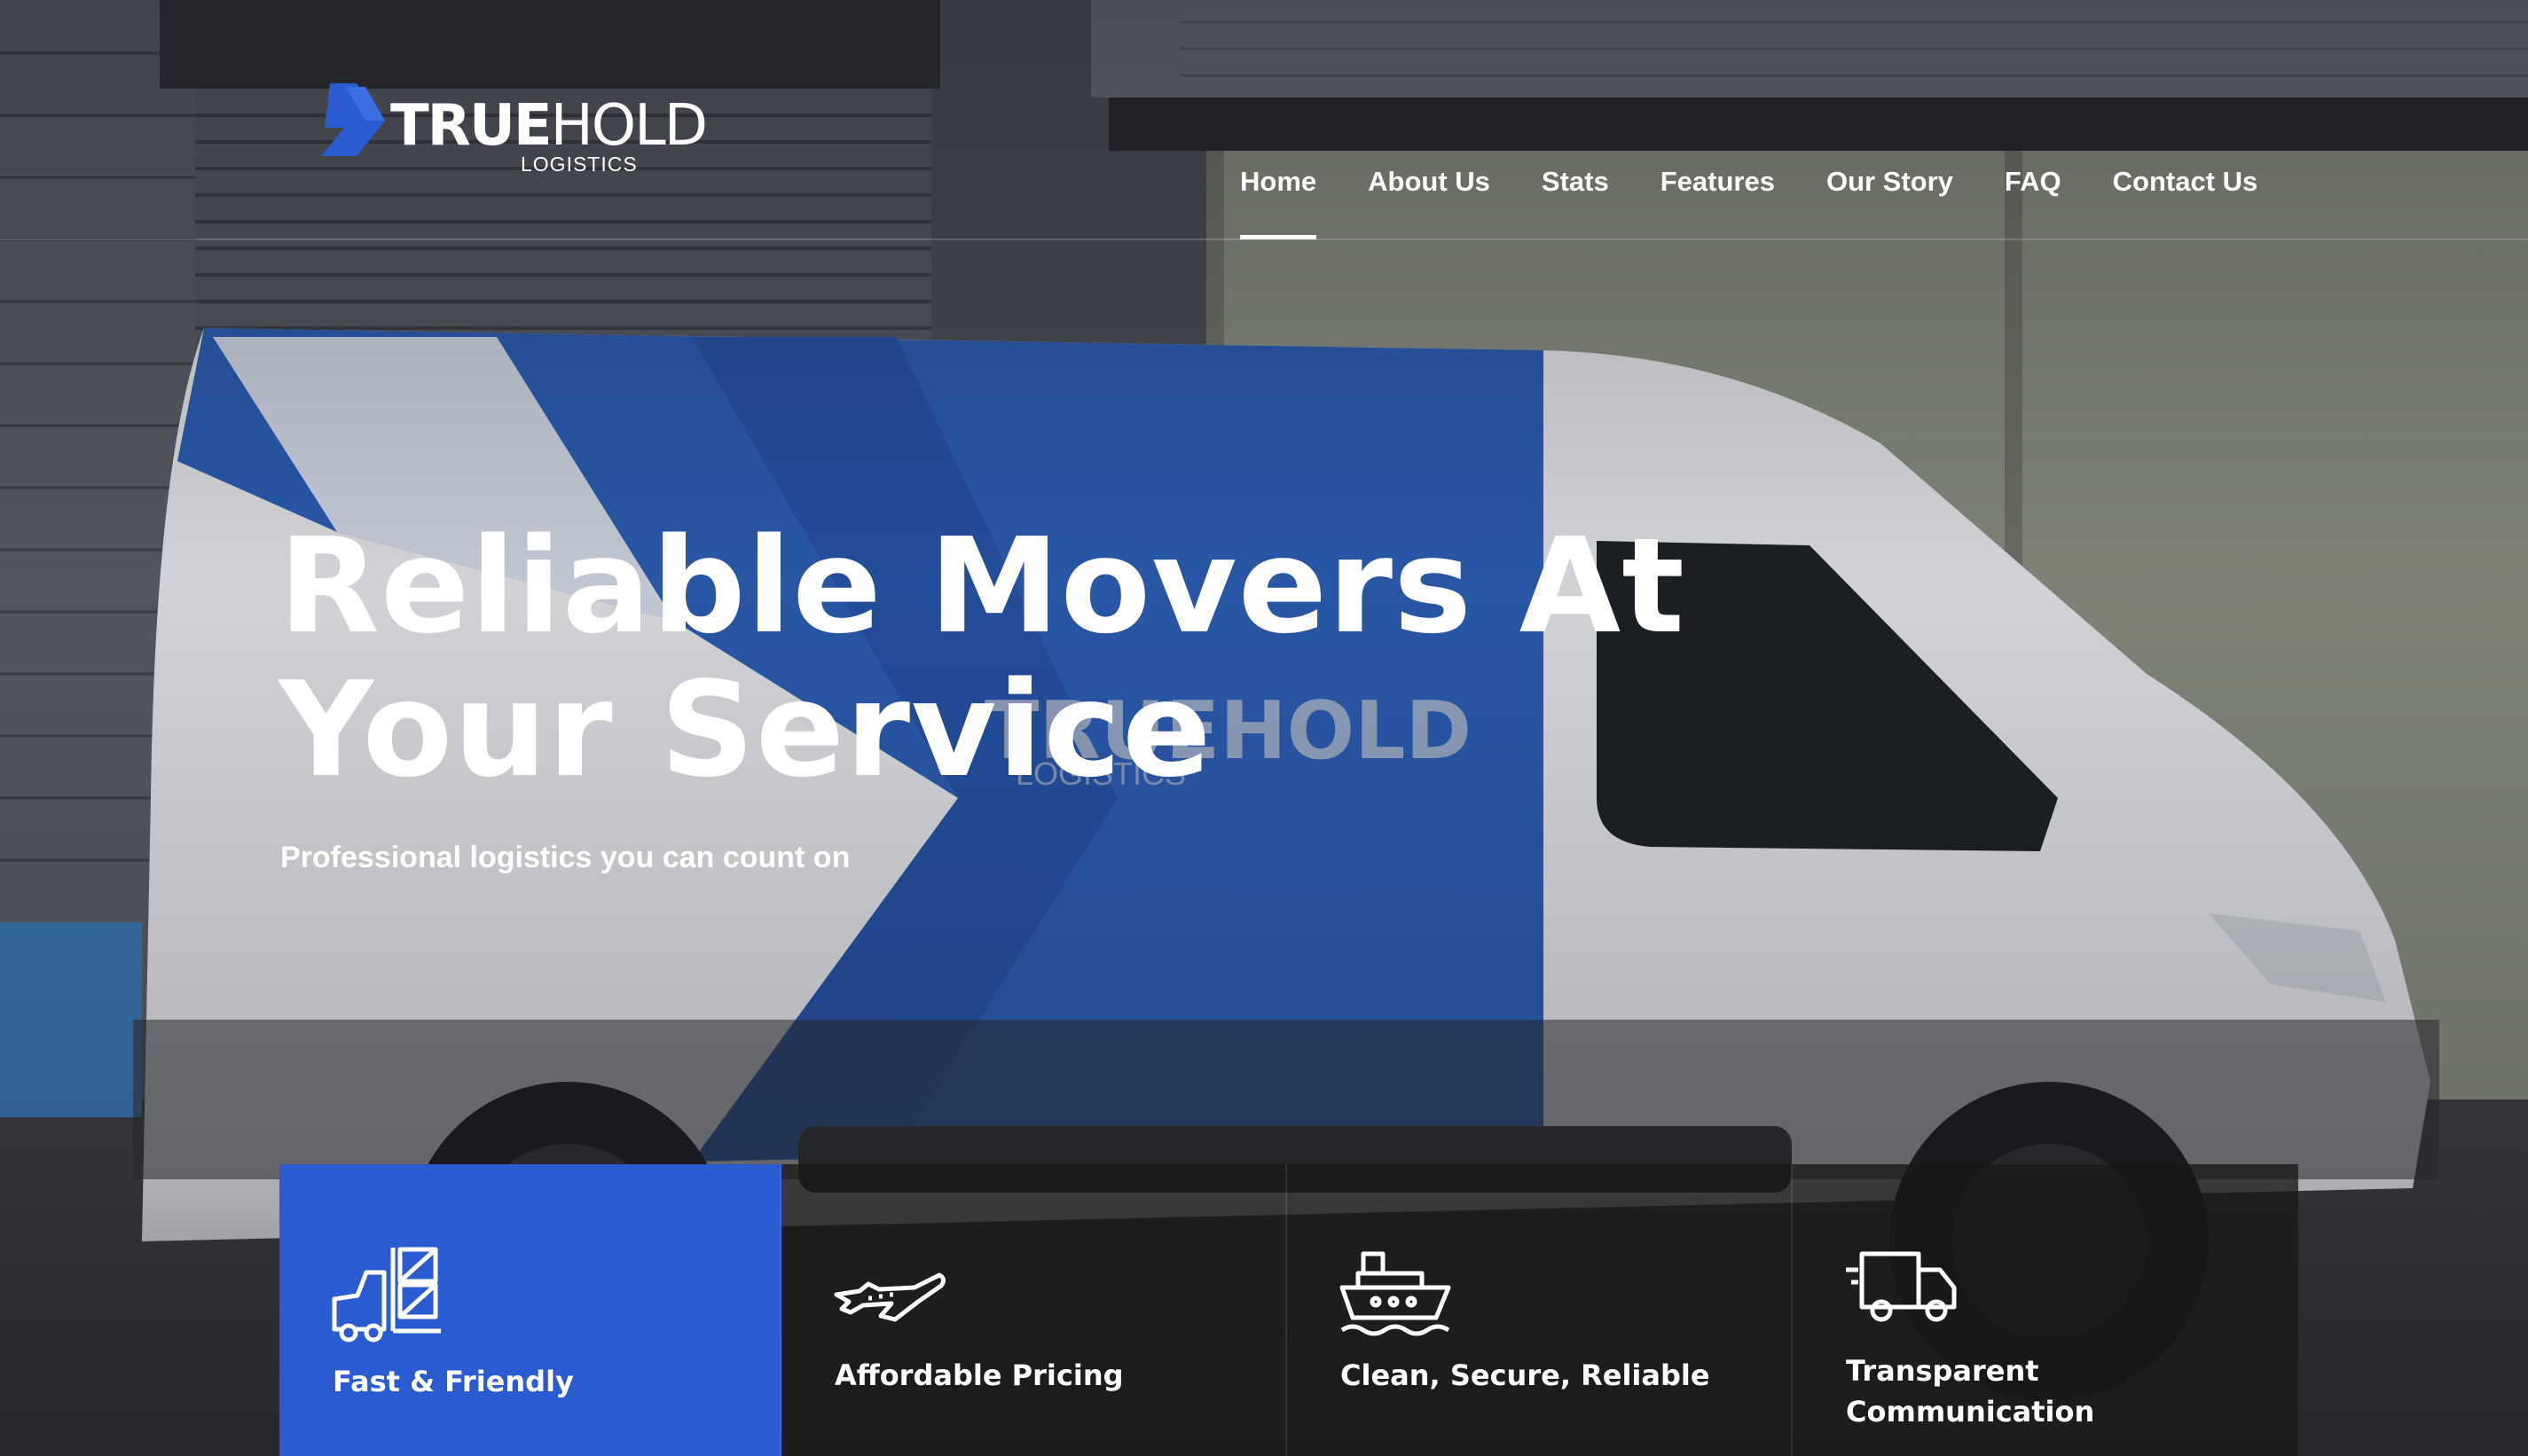  I want to click on hero-title: Reliable Movers At Your Service, so click(982, 658).